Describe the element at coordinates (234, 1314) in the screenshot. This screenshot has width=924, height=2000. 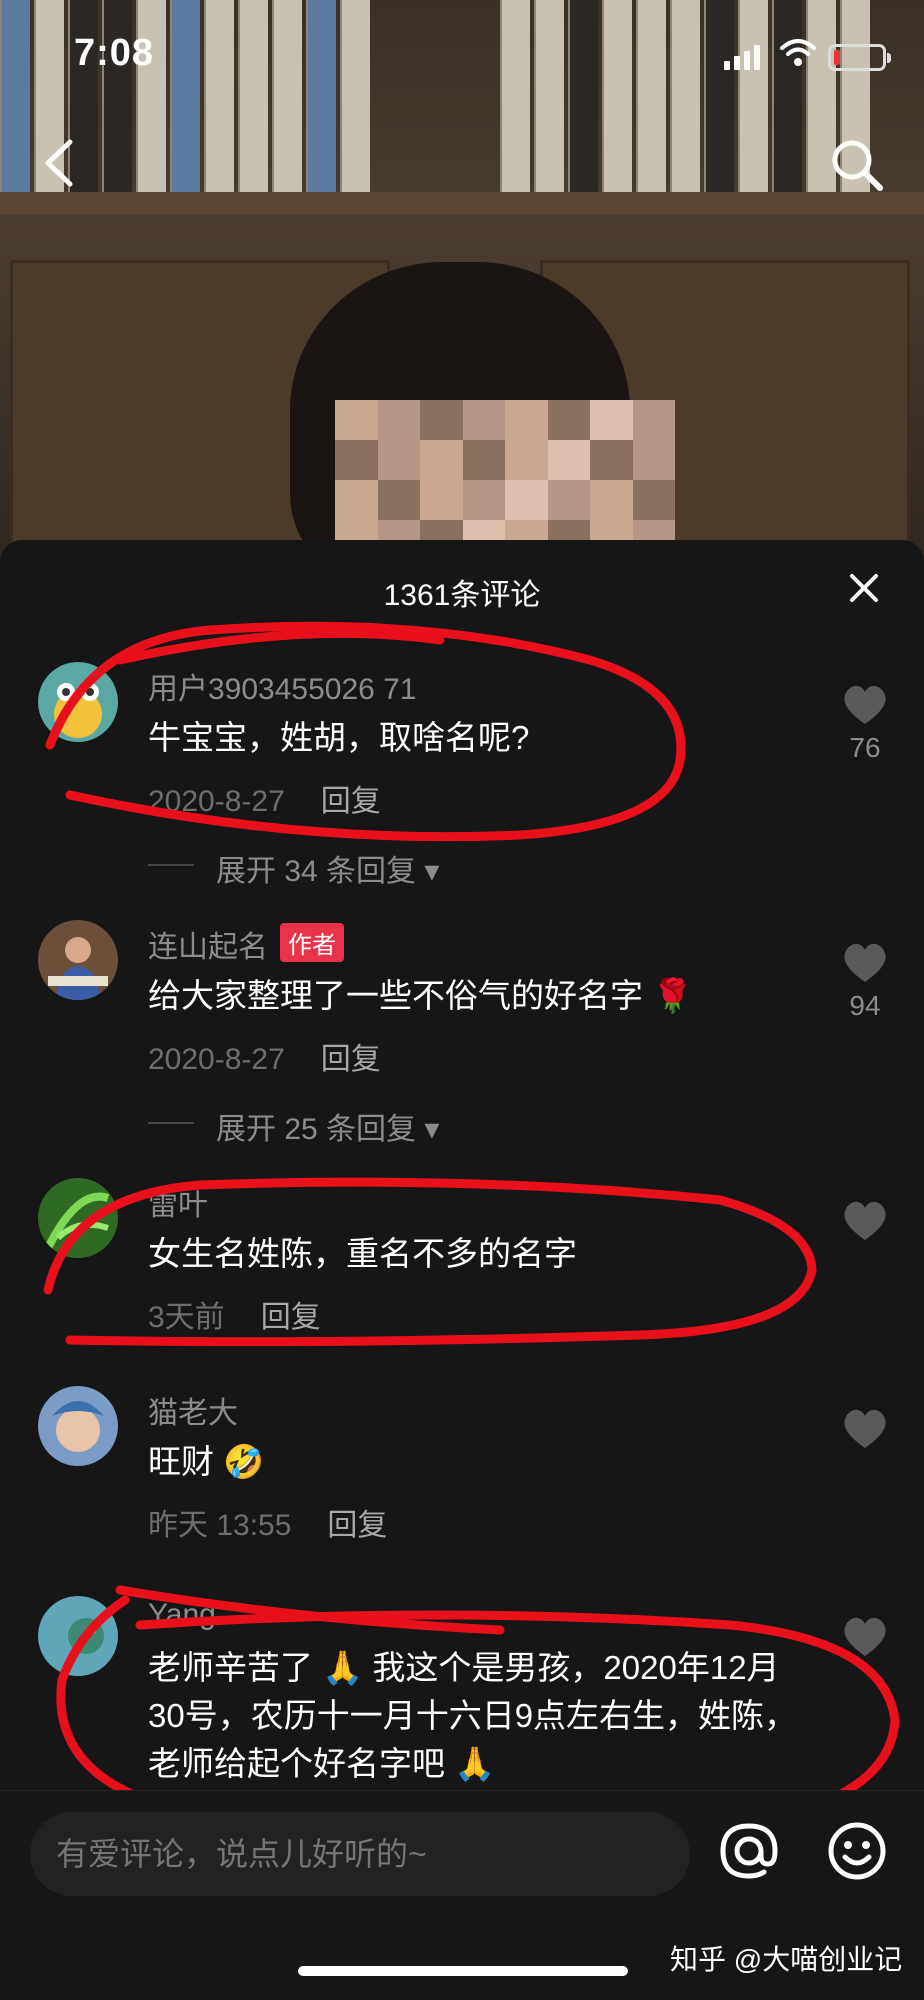
I see `comment-meta: 3天前 回复` at that location.